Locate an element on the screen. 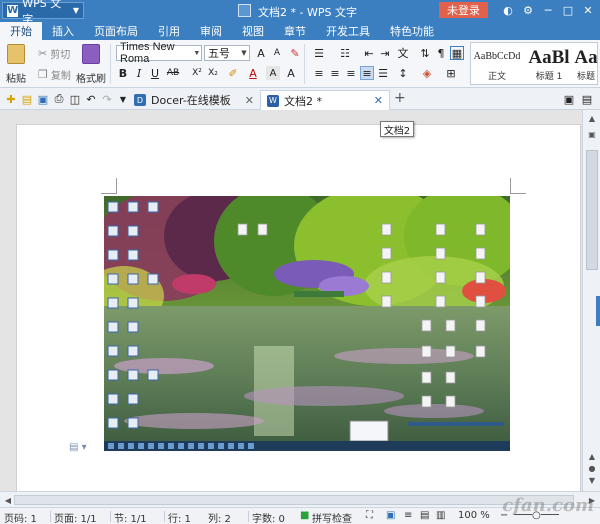  open-folder-icon: ▤ is located at coordinates (27, 99).